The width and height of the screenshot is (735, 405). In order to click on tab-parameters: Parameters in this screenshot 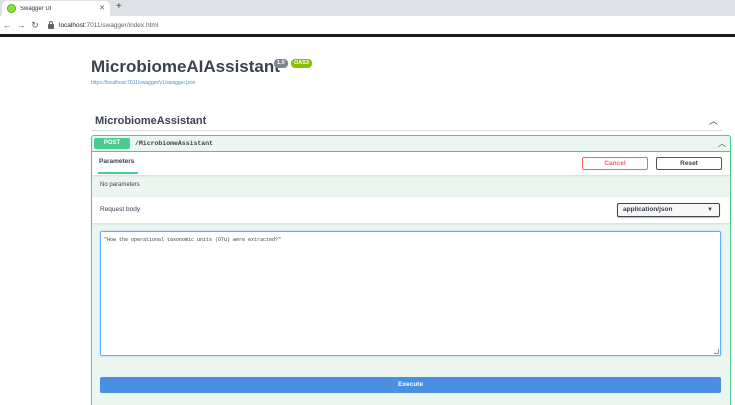, I will do `click(116, 161)`.